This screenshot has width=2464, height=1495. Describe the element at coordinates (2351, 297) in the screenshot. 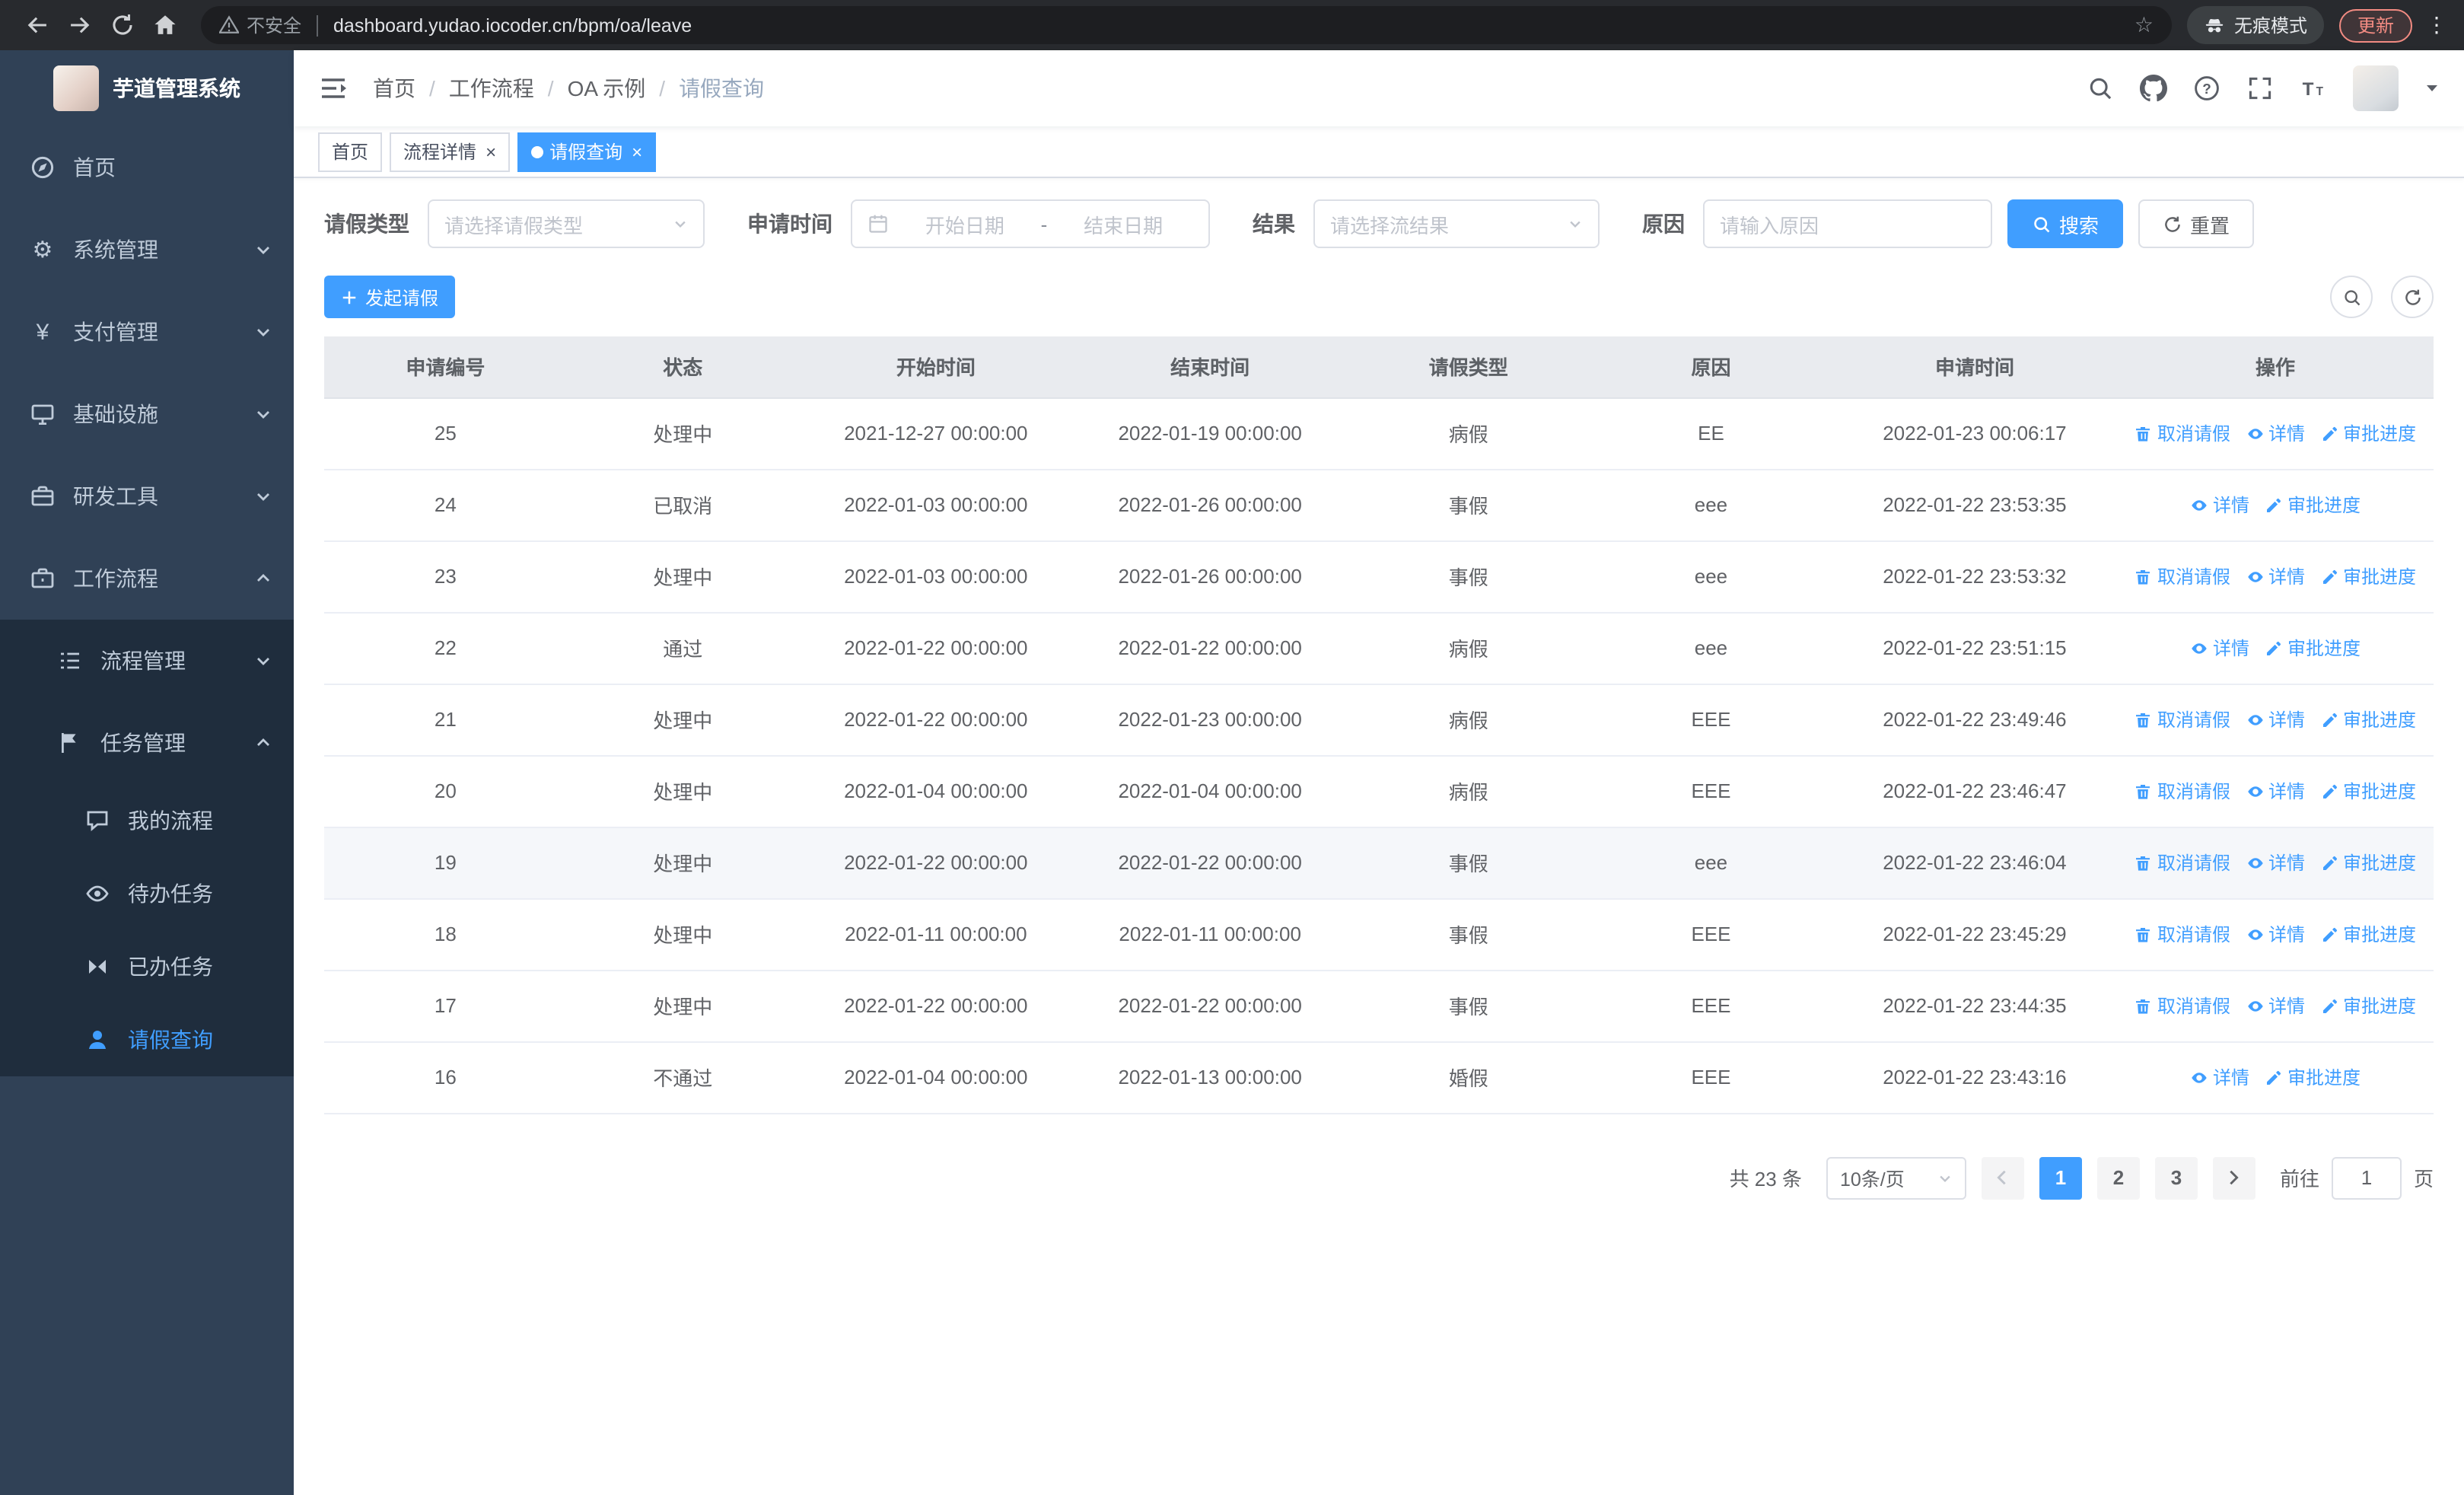

I see `toggle-search-button` at that location.